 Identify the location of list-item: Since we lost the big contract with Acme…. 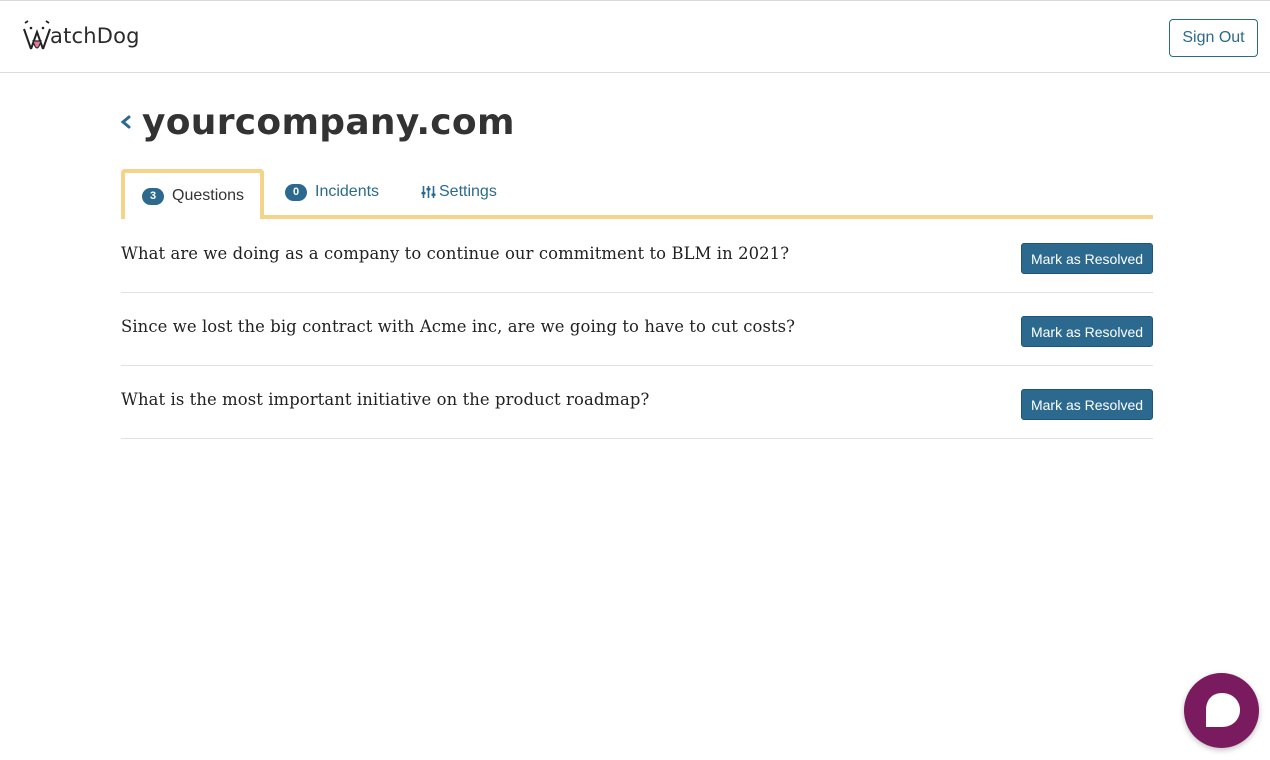
(637, 329).